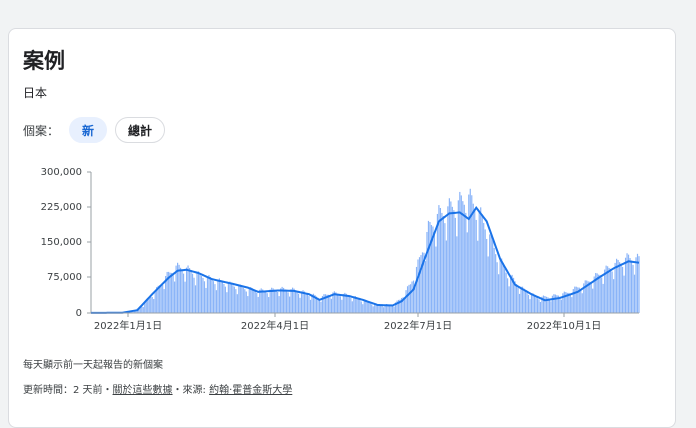 The image size is (696, 428). Describe the element at coordinates (140, 130) in the screenshot. I see `total-cases-chip: 總計` at that location.